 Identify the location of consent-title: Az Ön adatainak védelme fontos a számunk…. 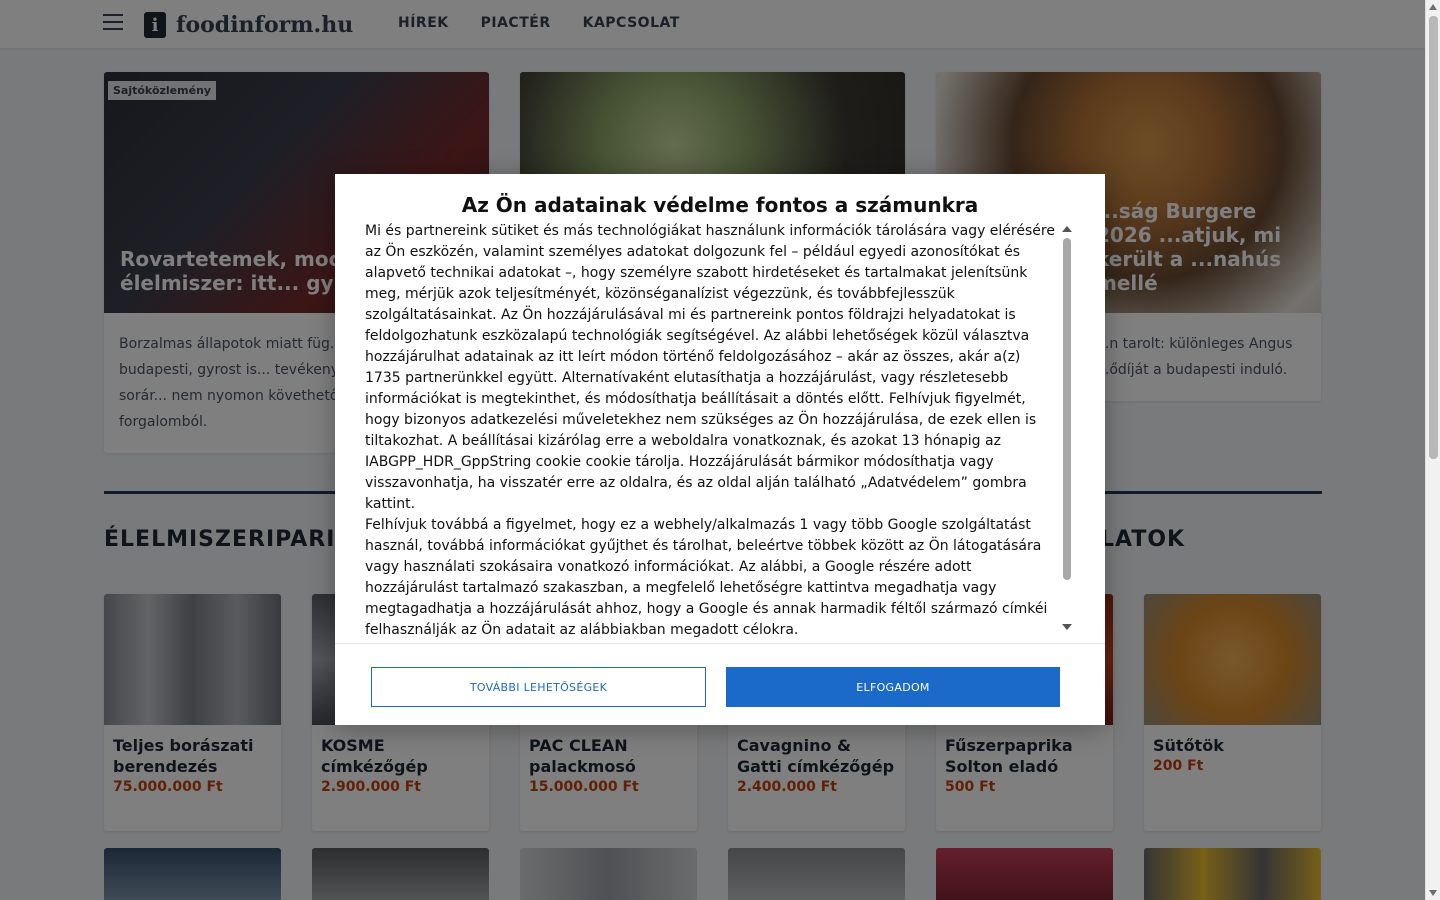
(720, 205).